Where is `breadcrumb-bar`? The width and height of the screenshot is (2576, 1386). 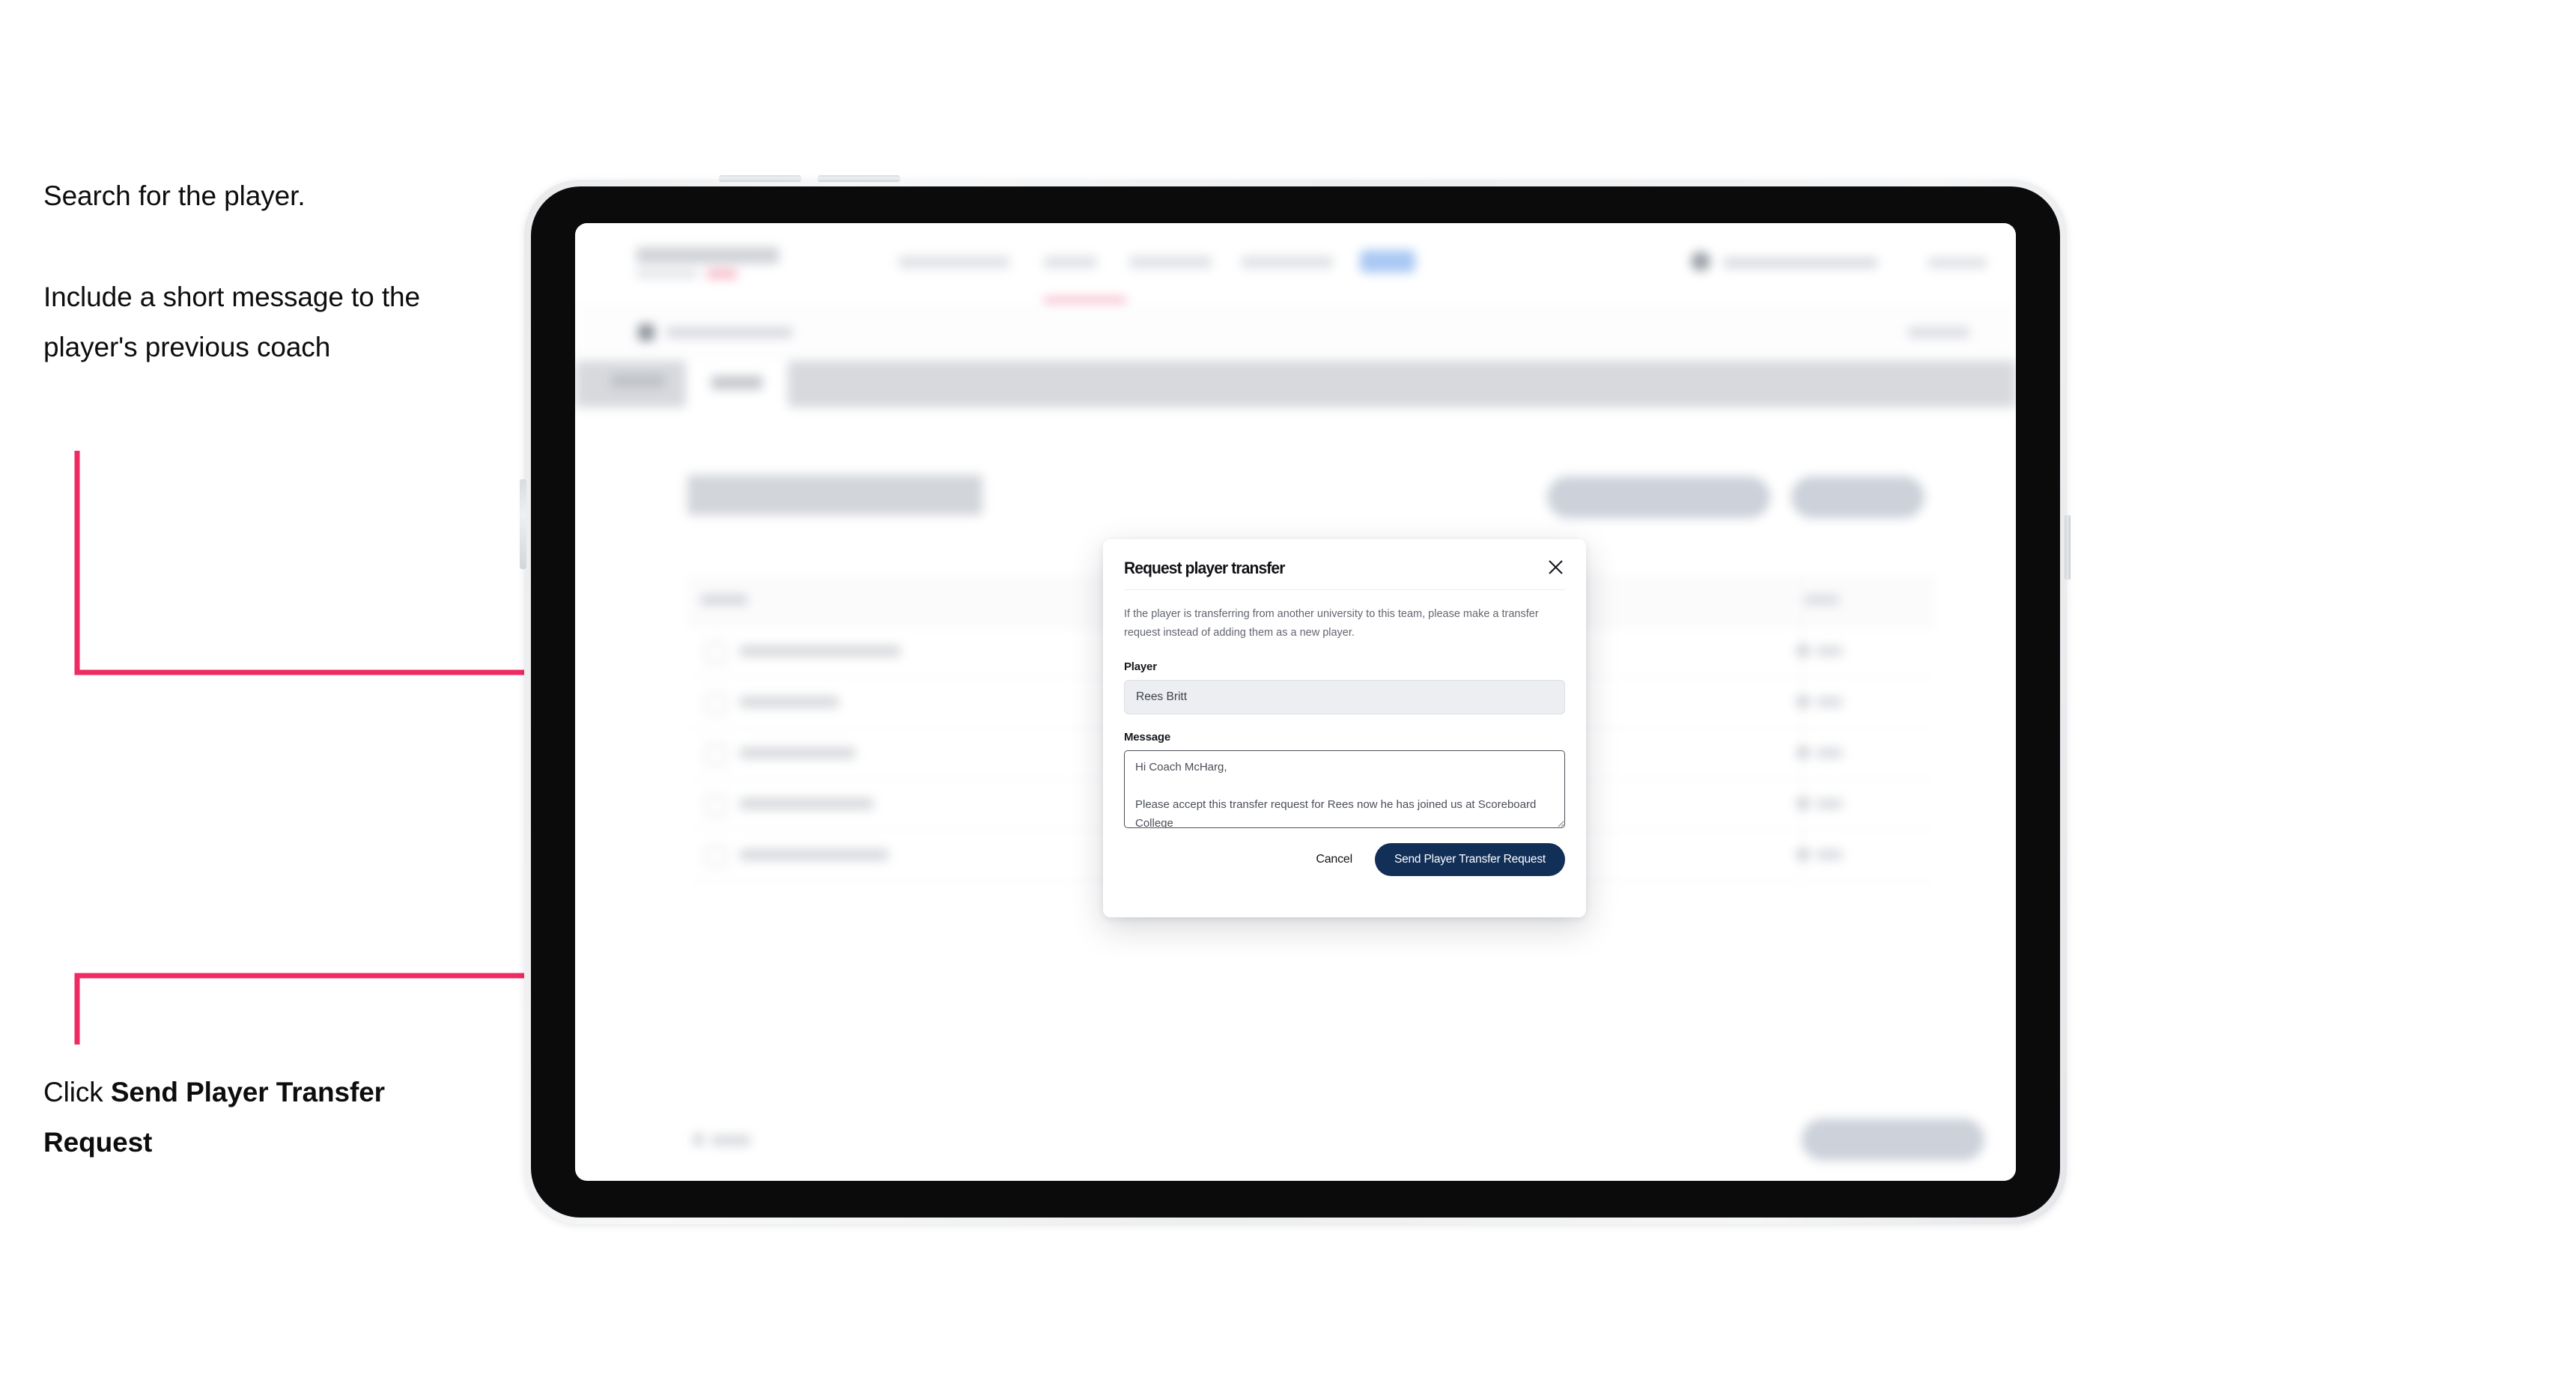
breadcrumb-bar is located at coordinates (1295, 333).